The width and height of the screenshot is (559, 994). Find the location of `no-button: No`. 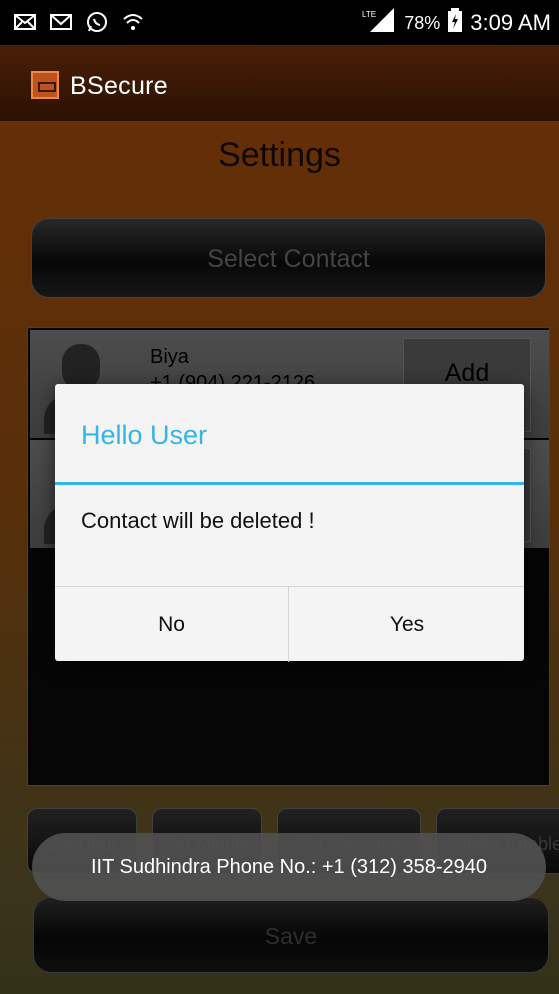

no-button: No is located at coordinates (172, 624).